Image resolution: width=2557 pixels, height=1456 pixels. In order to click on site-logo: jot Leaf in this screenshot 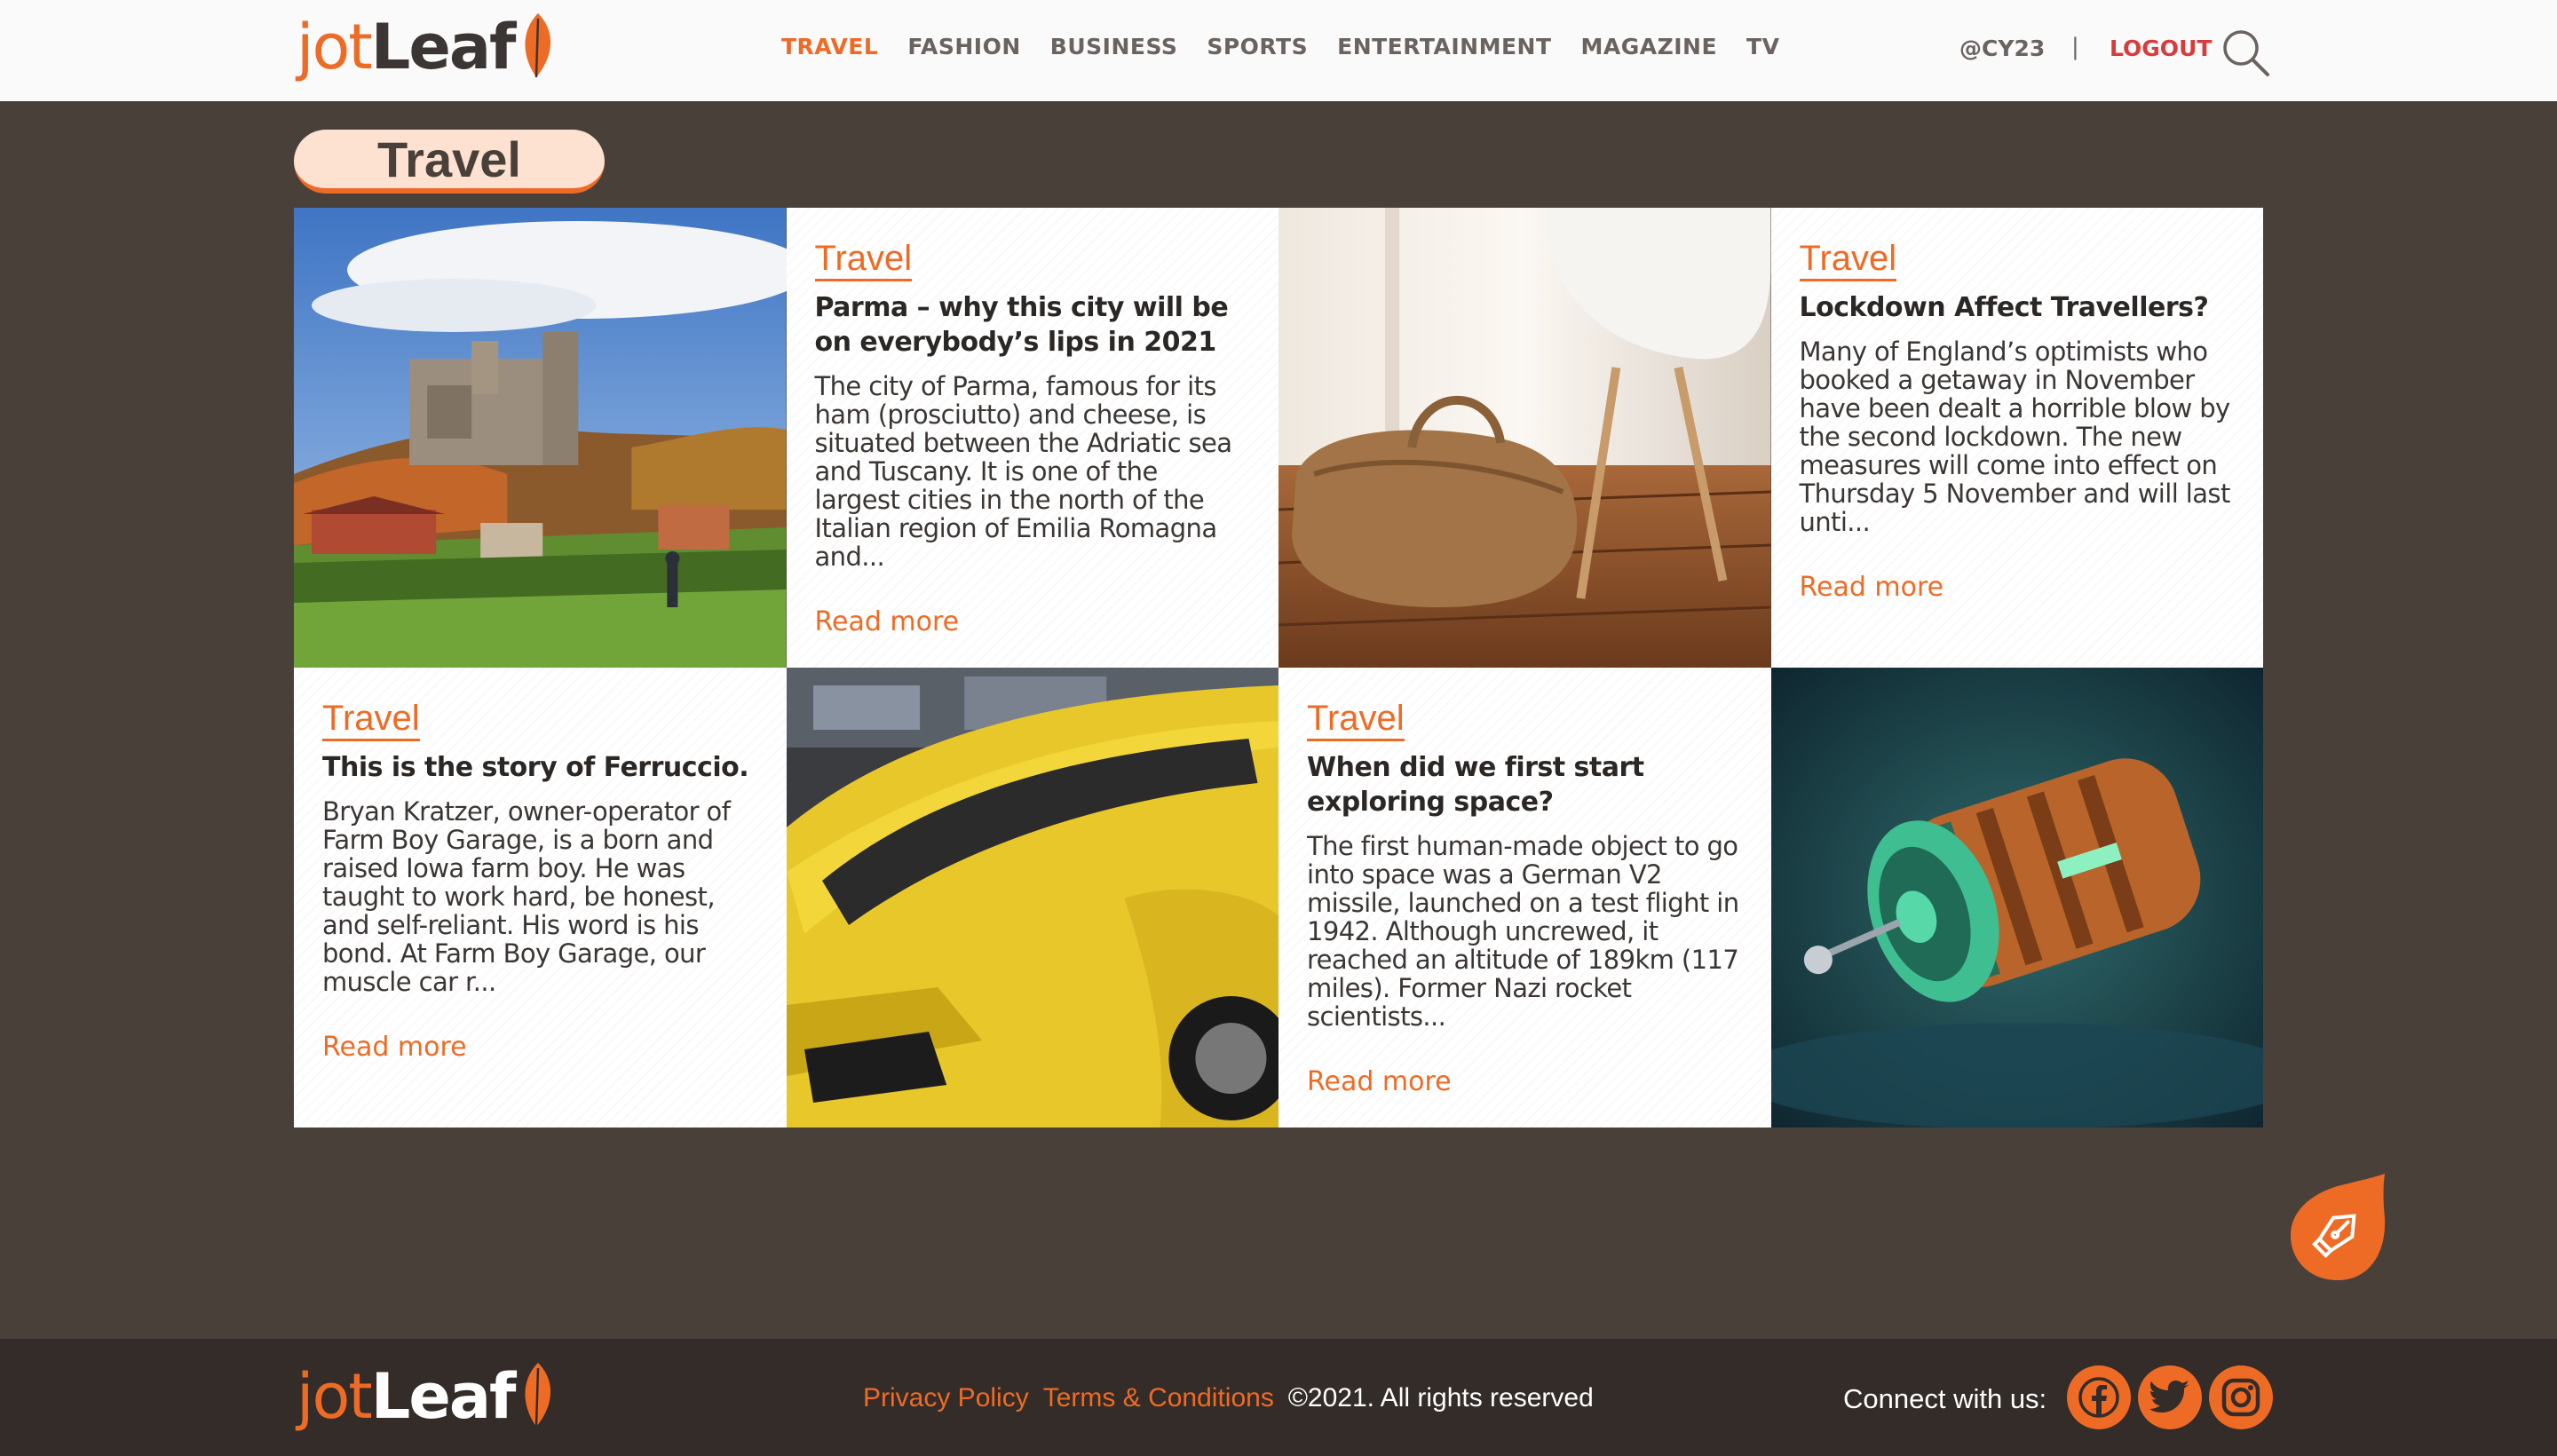, I will do `click(427, 47)`.